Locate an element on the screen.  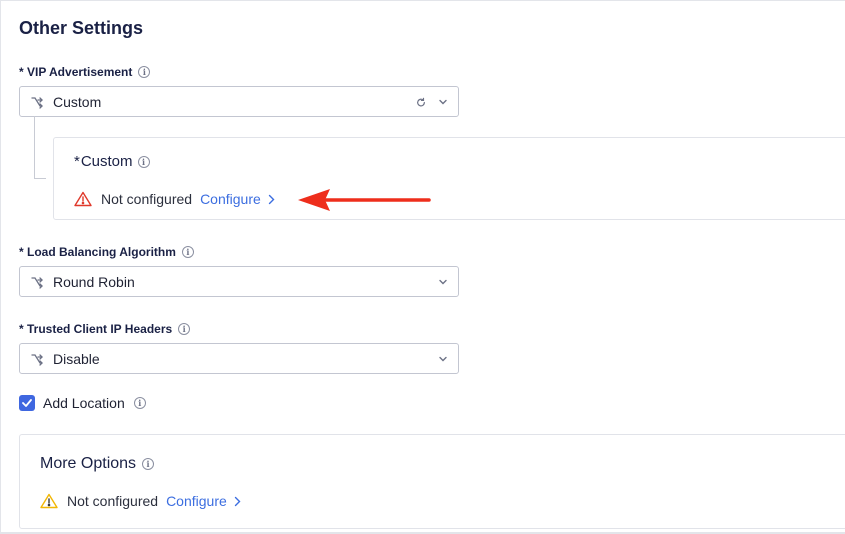
add-location-label: Add Location is located at coordinates (84, 403).